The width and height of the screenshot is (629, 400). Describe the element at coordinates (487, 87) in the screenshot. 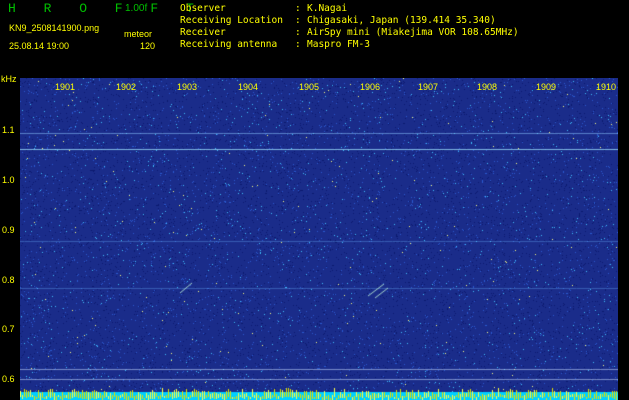

I see `x-tick-label: 1908` at that location.